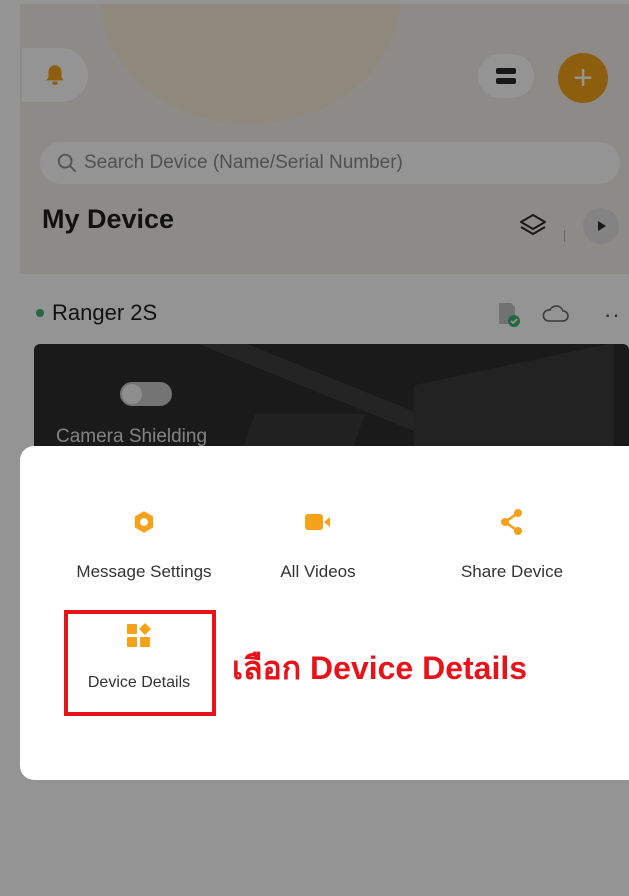 The width and height of the screenshot is (629, 896). What do you see at coordinates (318, 571) in the screenshot?
I see `all-videos-label: All Videos` at bounding box center [318, 571].